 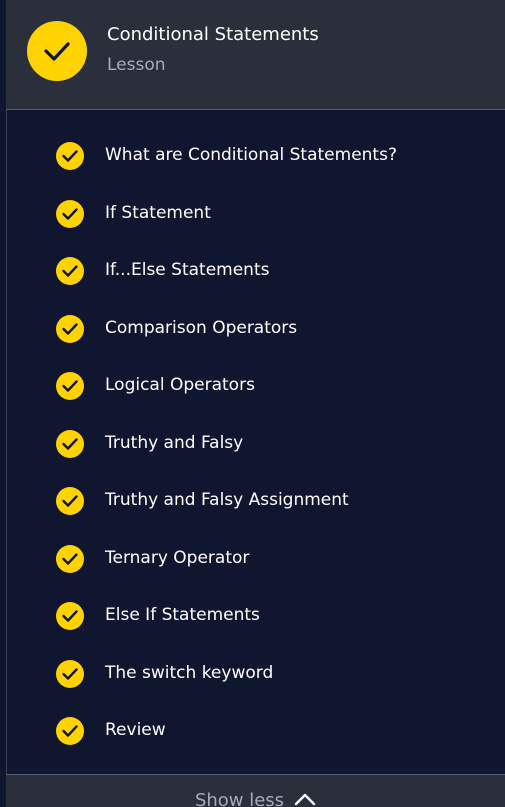 I want to click on lesson-item: Truthy and Falsy Assignment, so click(x=252, y=500).